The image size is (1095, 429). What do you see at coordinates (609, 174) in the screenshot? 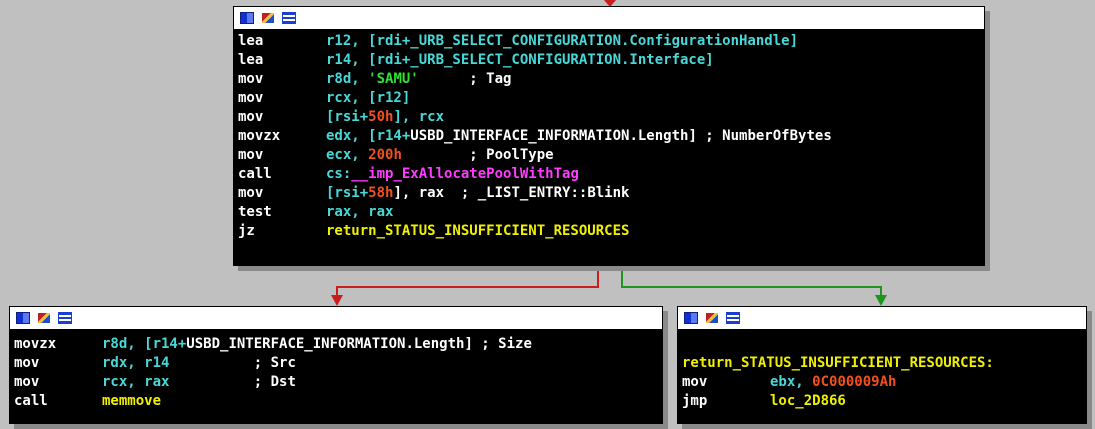
I see `instruction-line: call cs:__imp_ExAllocatePoolWithTag` at bounding box center [609, 174].